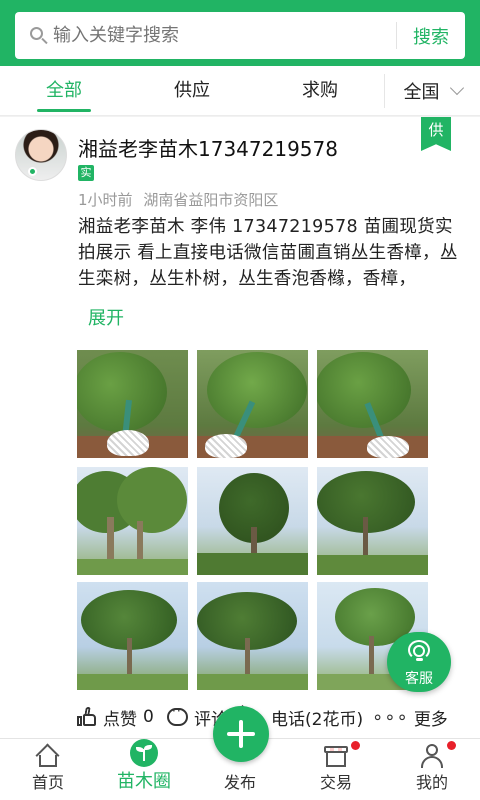  Describe the element at coordinates (419, 679) in the screenshot. I see `customer-service-label: 客服` at that location.